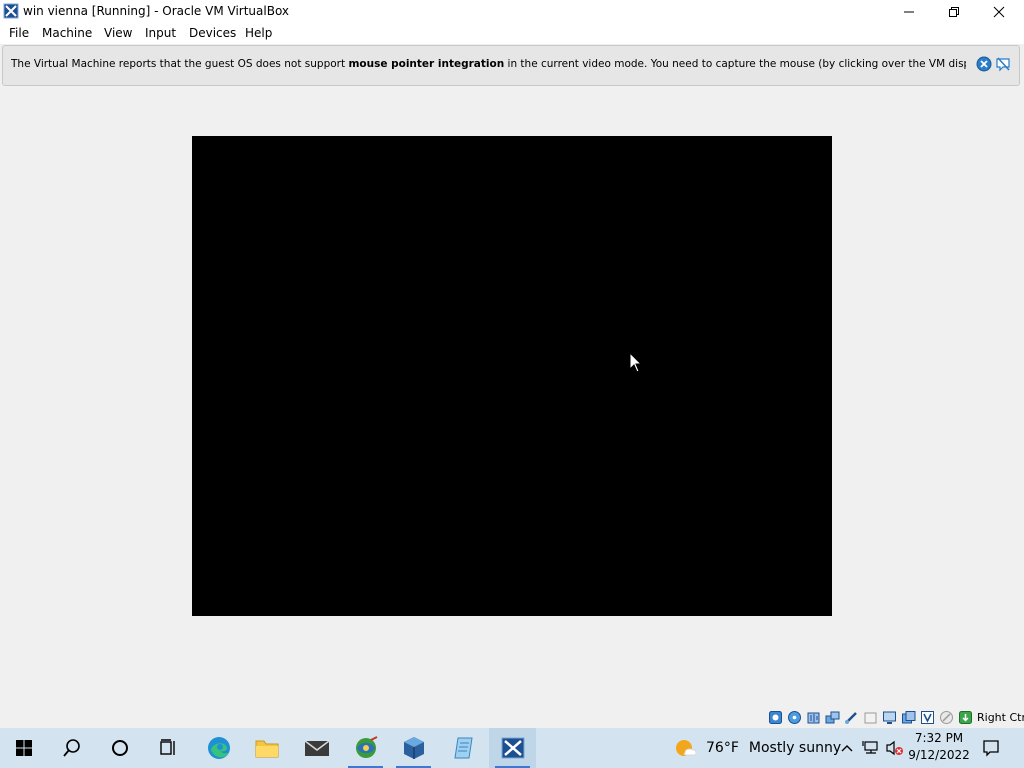  I want to click on mail-button, so click(316, 748).